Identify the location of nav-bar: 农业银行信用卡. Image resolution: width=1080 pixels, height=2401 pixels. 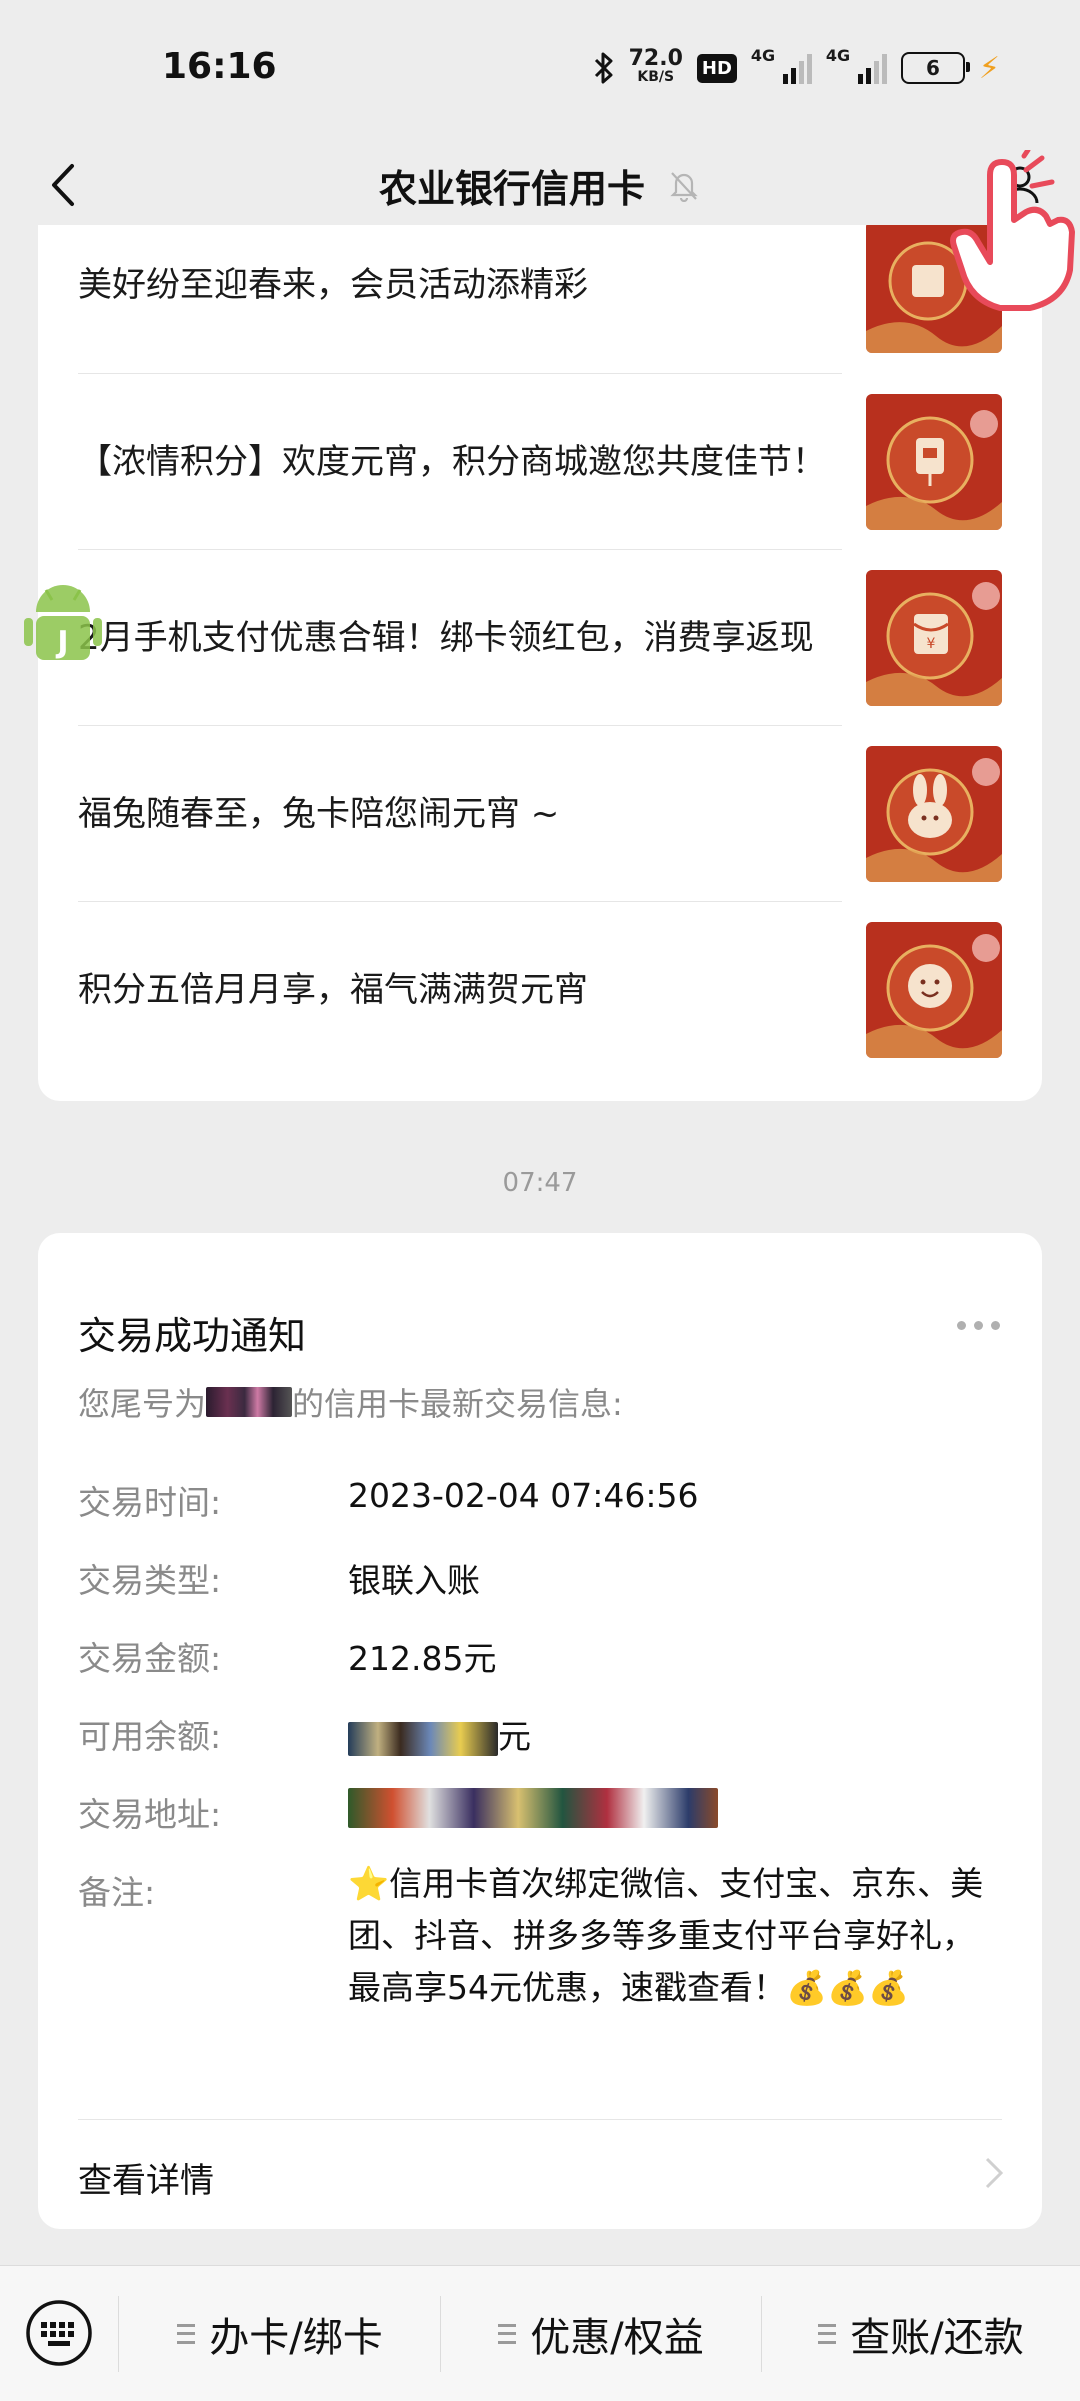
(540, 185).